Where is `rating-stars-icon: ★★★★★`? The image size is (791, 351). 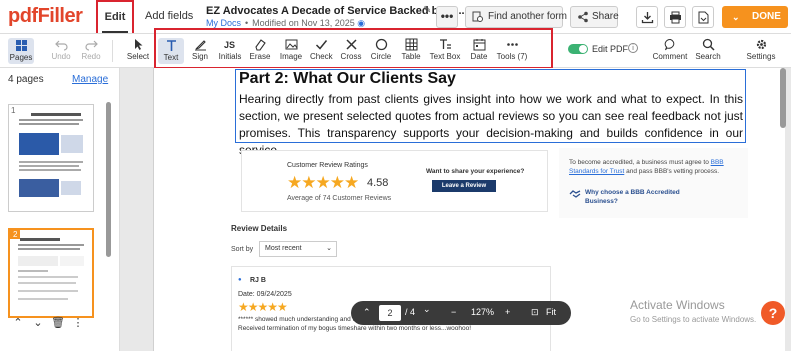 rating-stars-icon: ★★★★★ is located at coordinates (323, 182).